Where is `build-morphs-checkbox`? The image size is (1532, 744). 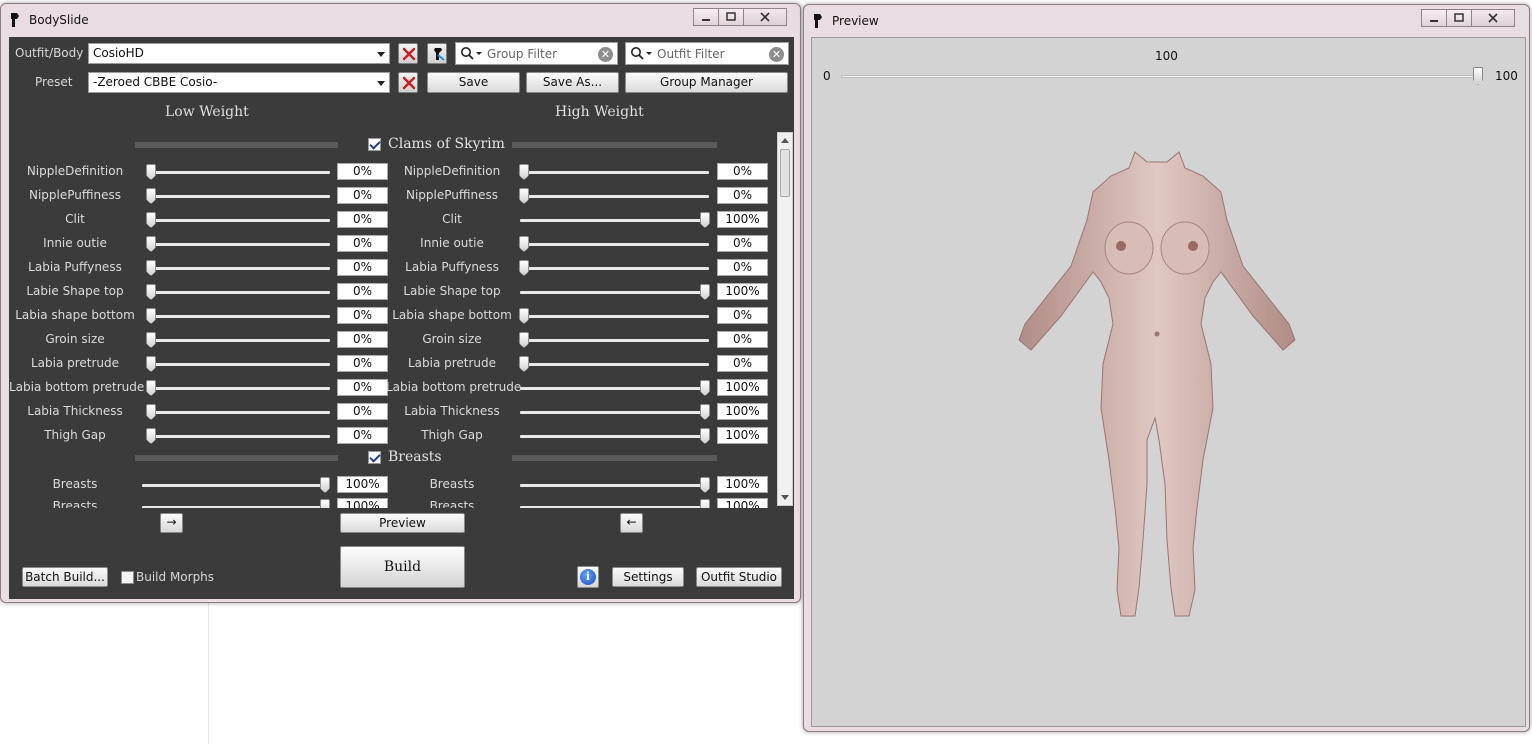 build-morphs-checkbox is located at coordinates (127, 577).